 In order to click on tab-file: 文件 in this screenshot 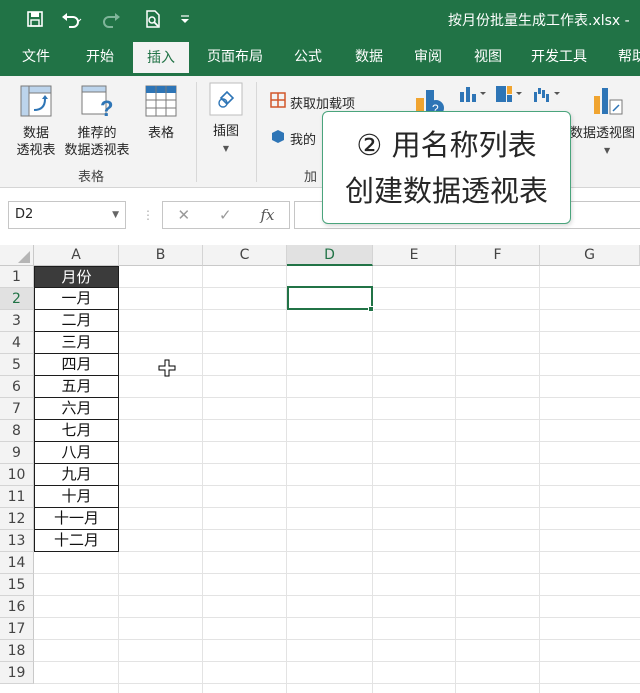, I will do `click(36, 57)`.